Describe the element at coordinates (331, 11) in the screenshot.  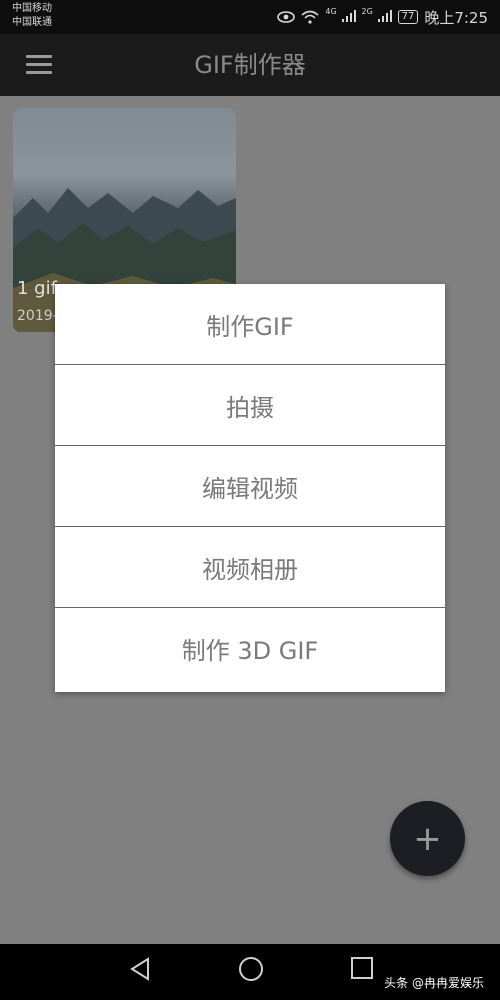
I see `network-1-label: 4G` at that location.